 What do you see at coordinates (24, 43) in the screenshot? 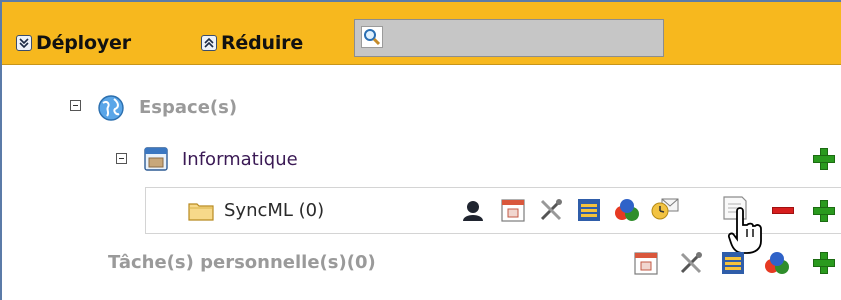
I see `expand-double-chevron-icon` at bounding box center [24, 43].